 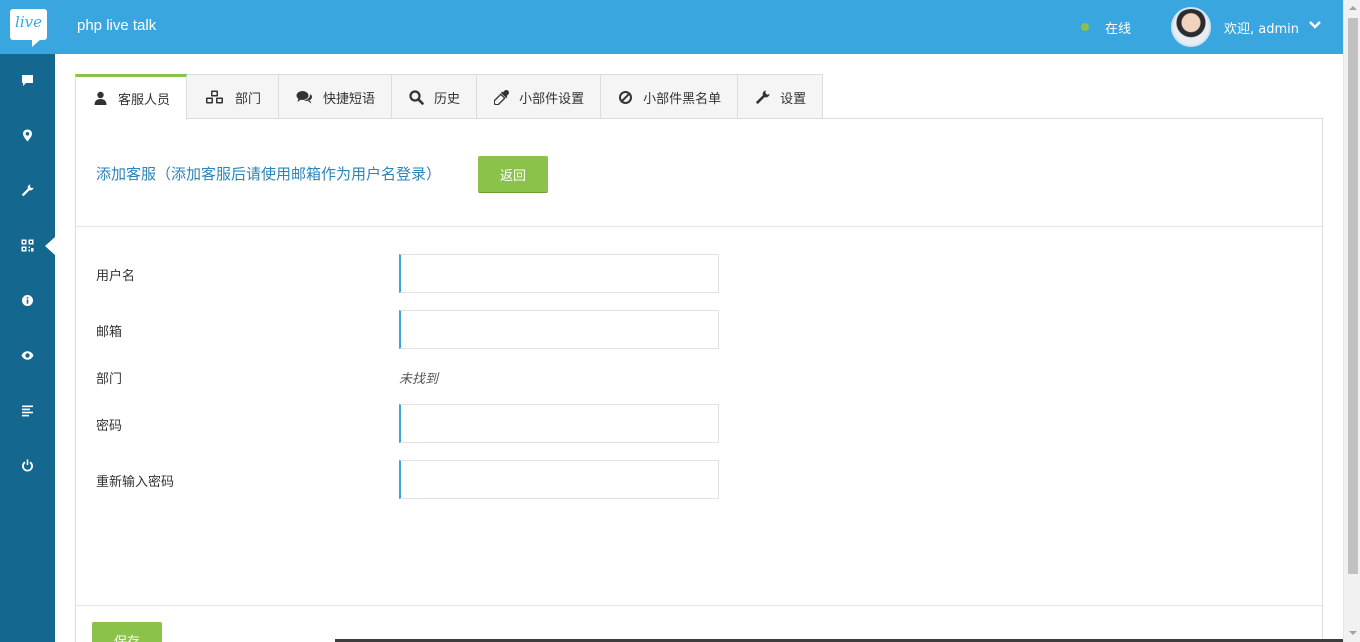 What do you see at coordinates (109, 332) in the screenshot?
I see `email-label: 邮箱` at bounding box center [109, 332].